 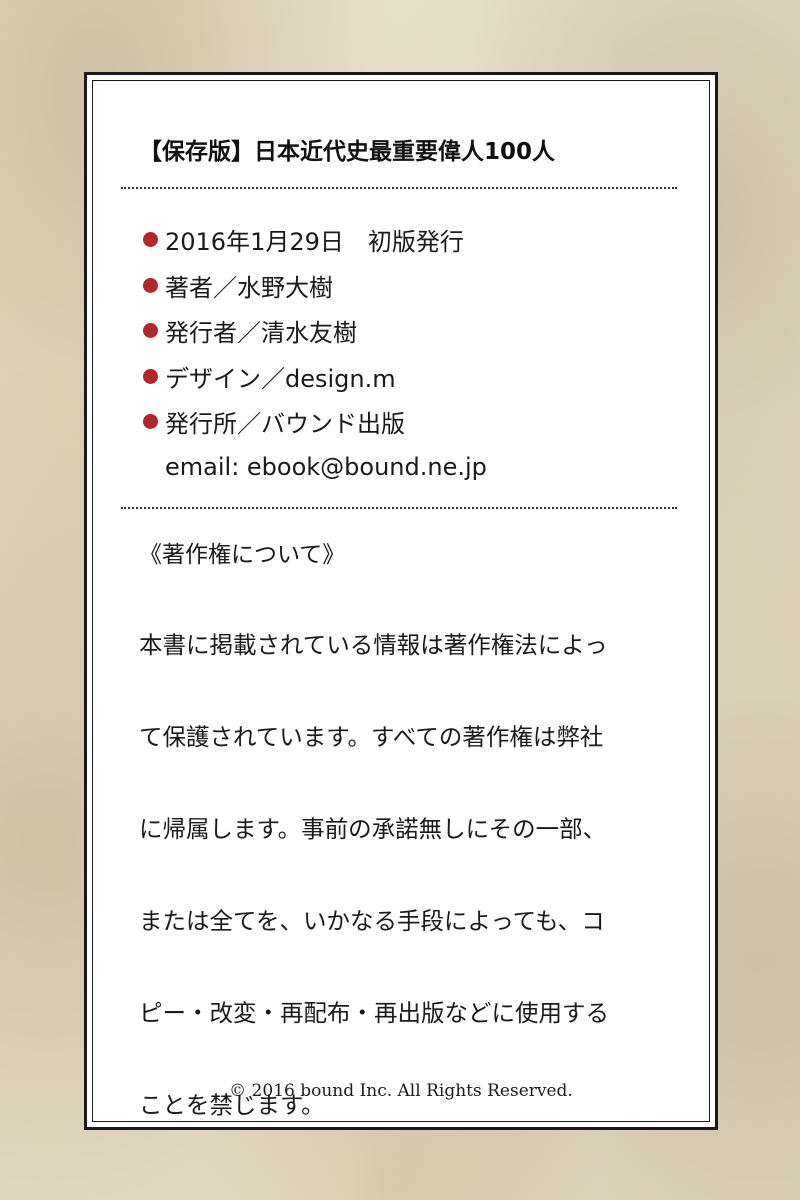 I want to click on info-item-email: email: ebook@bound.ne.jp, so click(x=315, y=468).